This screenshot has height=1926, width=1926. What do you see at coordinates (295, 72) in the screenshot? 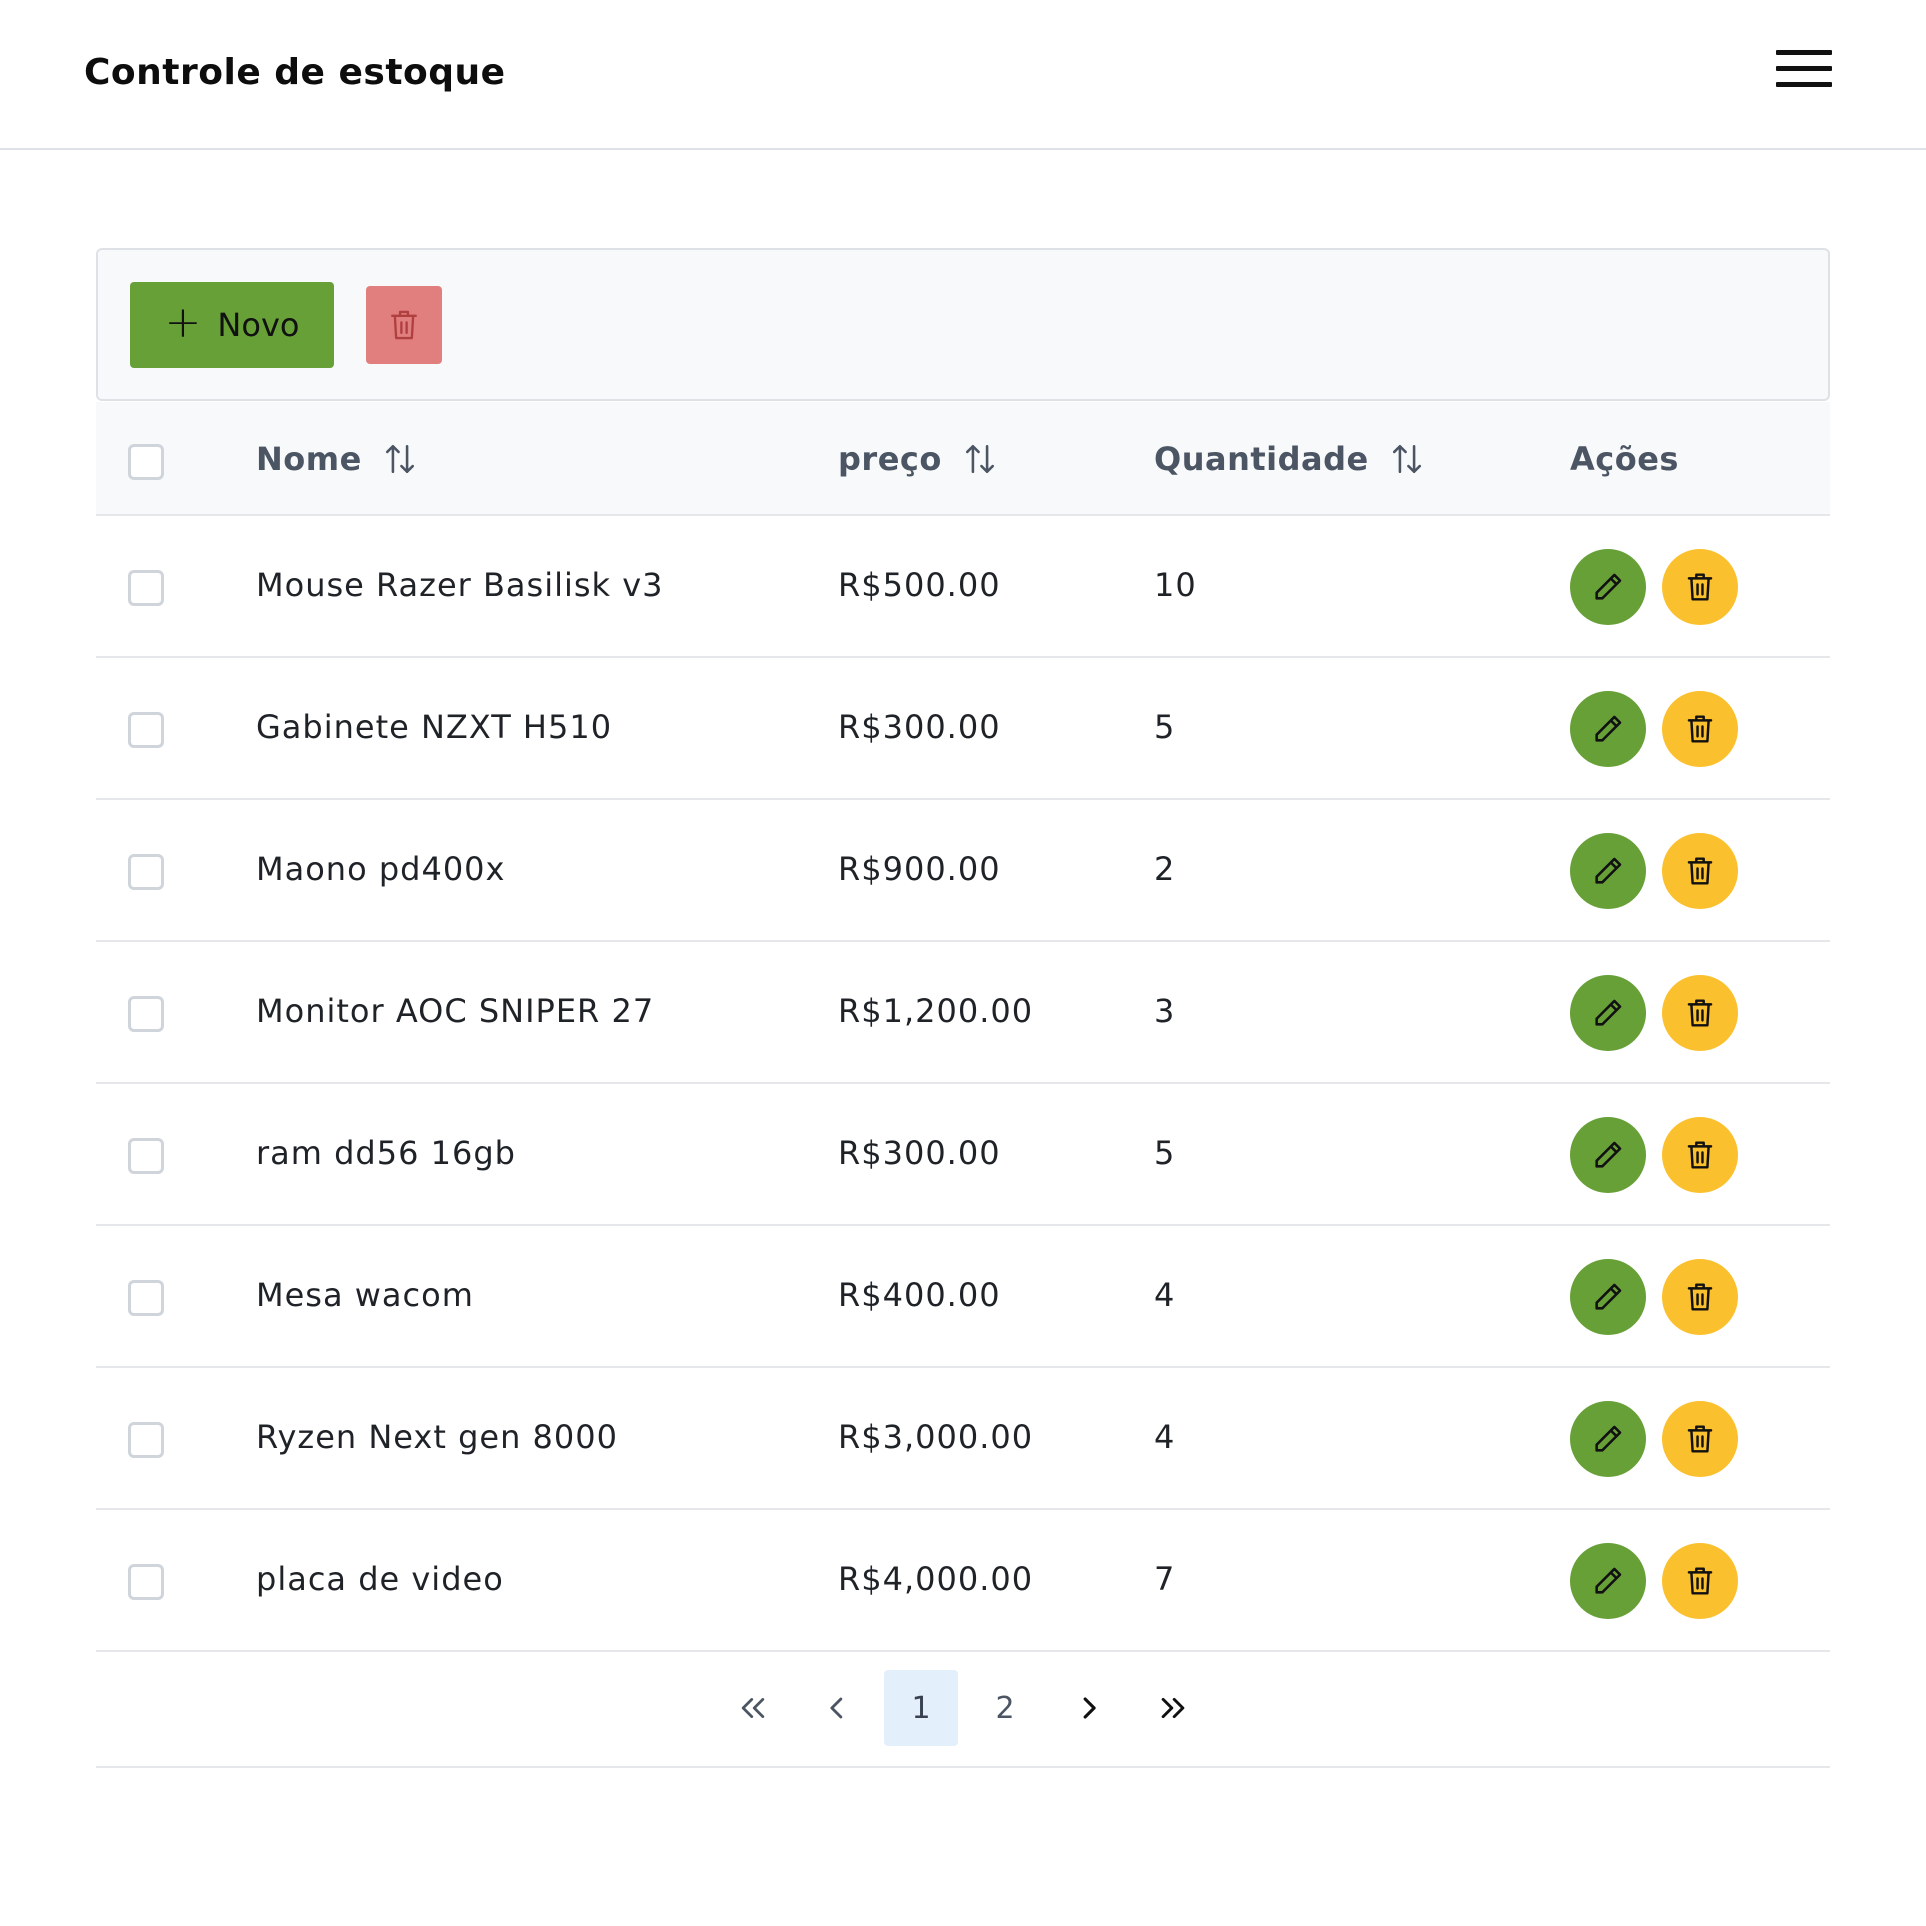
I see `app-title: Controle de estoque` at bounding box center [295, 72].